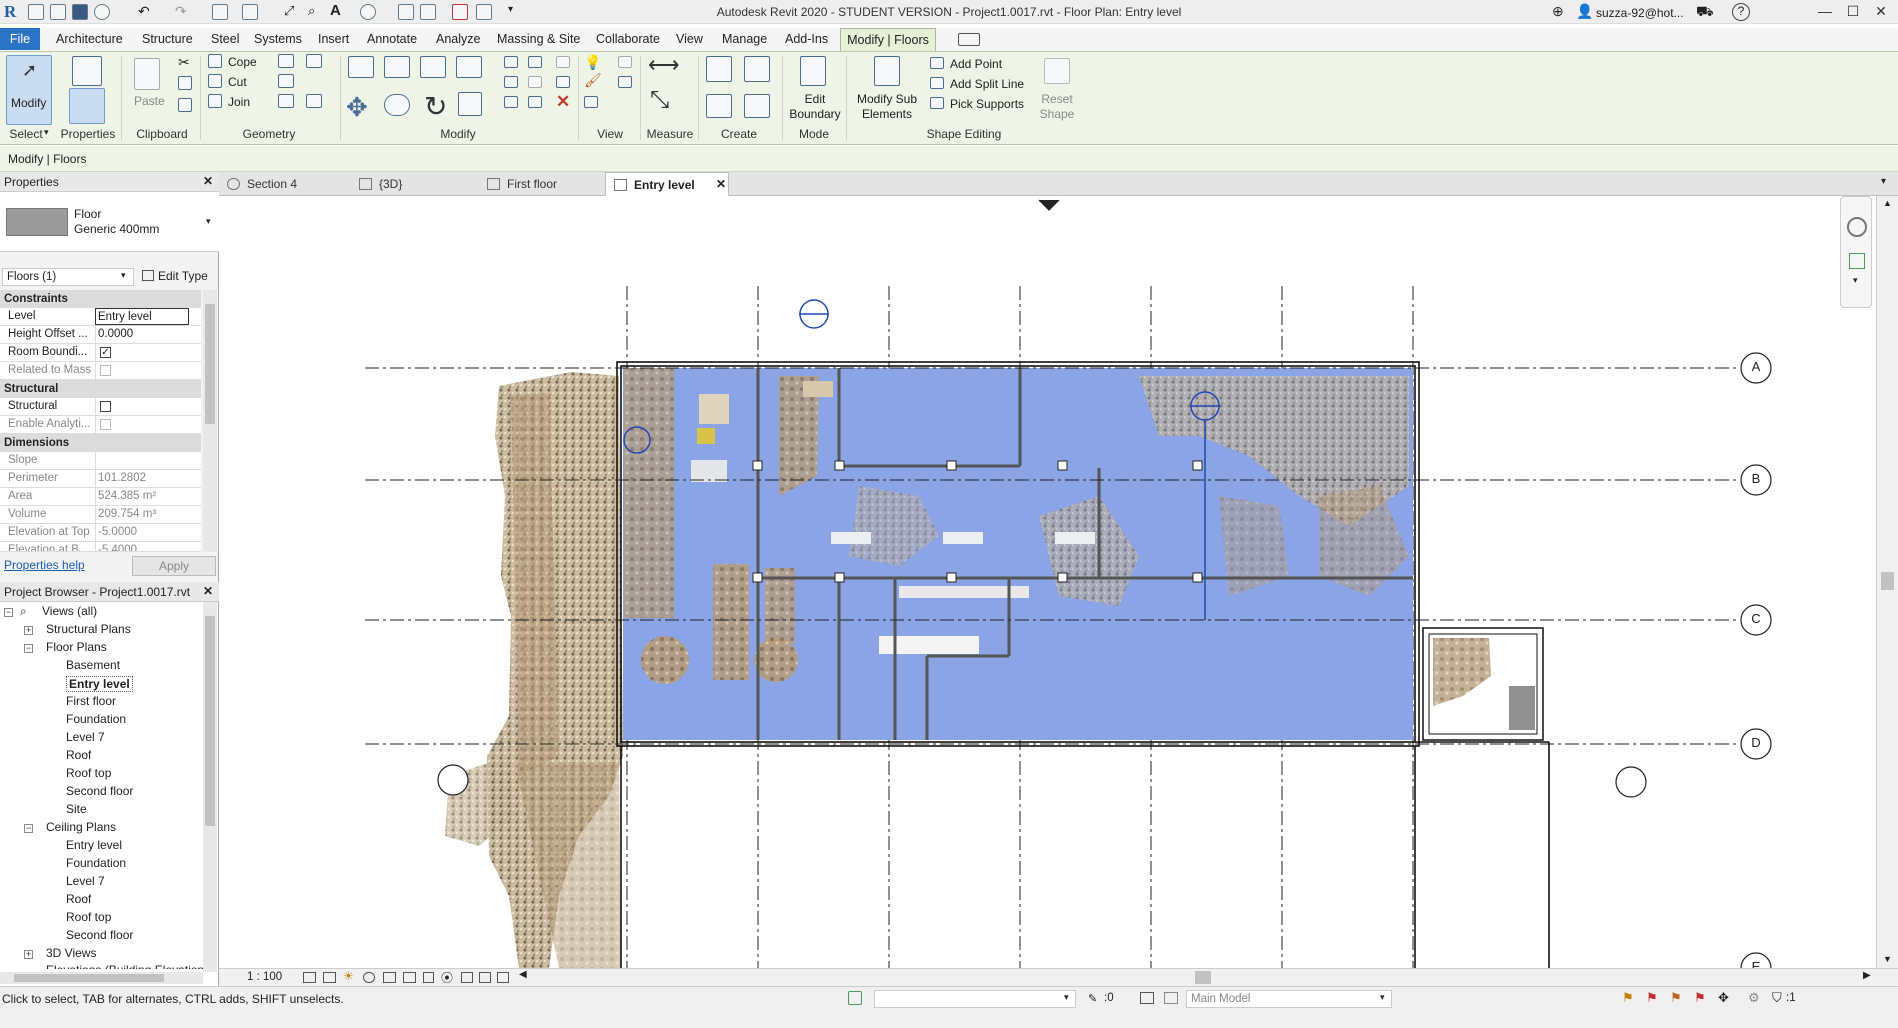 The height and width of the screenshot is (1028, 1898). I want to click on measure-between-icon: ⟷, so click(664, 65).